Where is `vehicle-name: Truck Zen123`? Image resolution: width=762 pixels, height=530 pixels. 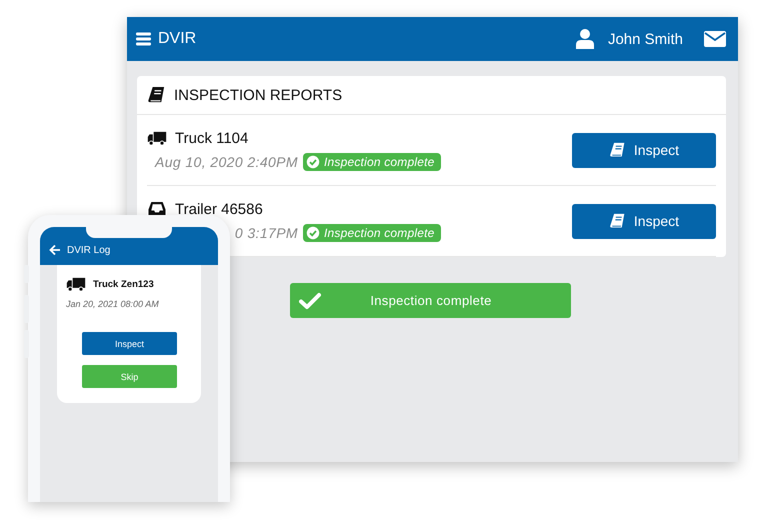 vehicle-name: Truck Zen123 is located at coordinates (123, 284).